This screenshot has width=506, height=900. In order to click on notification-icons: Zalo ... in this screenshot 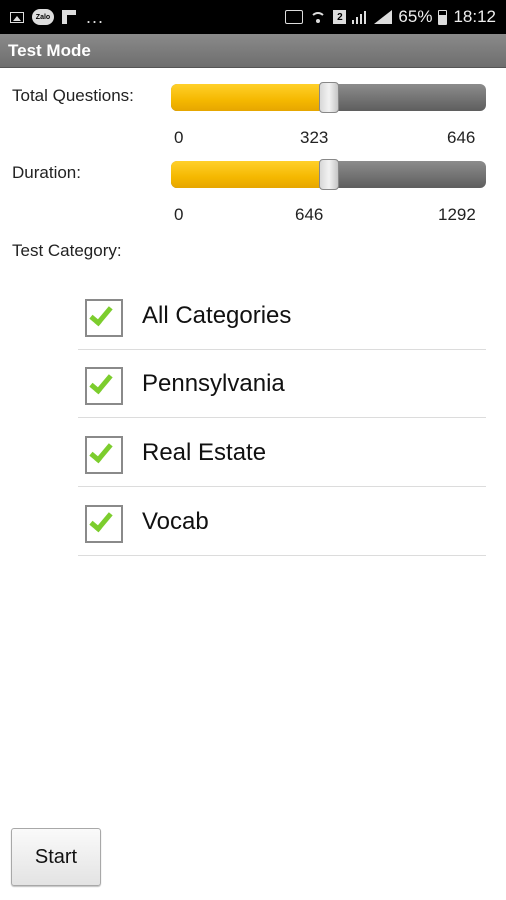, I will do `click(57, 17)`.